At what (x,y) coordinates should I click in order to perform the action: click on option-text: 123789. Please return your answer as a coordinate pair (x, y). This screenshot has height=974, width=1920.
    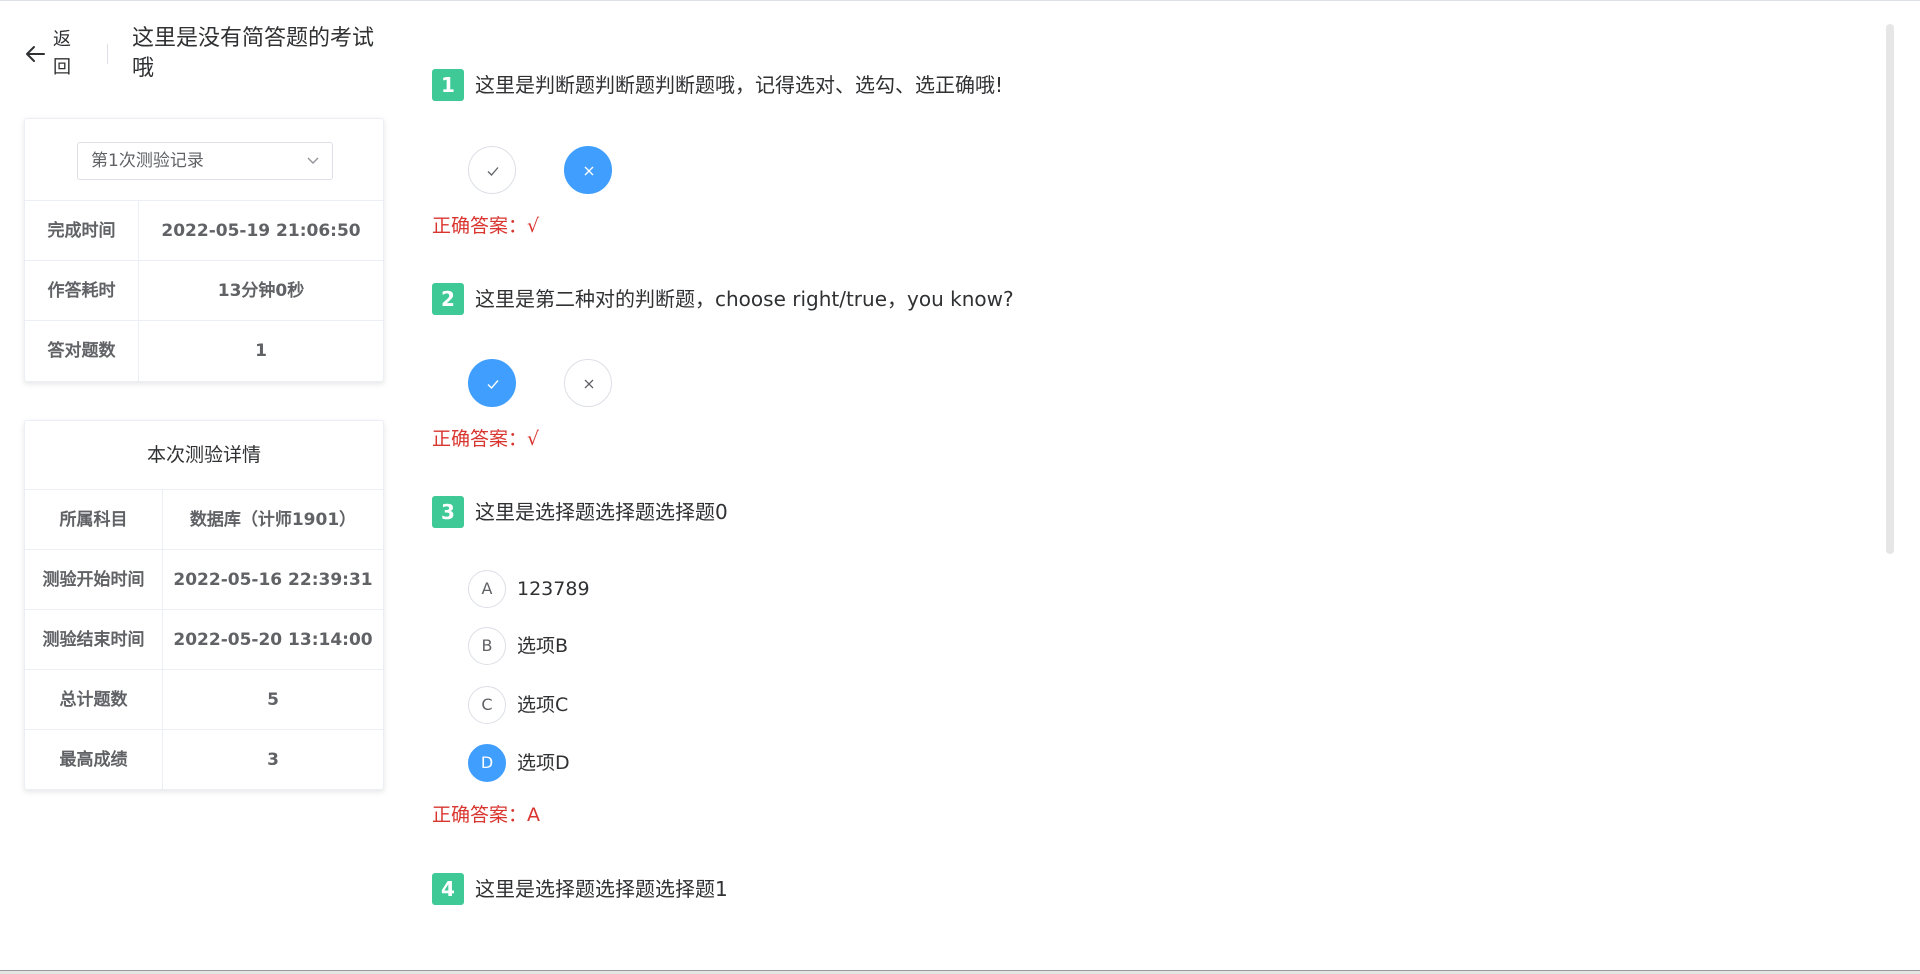
    Looking at the image, I should click on (553, 589).